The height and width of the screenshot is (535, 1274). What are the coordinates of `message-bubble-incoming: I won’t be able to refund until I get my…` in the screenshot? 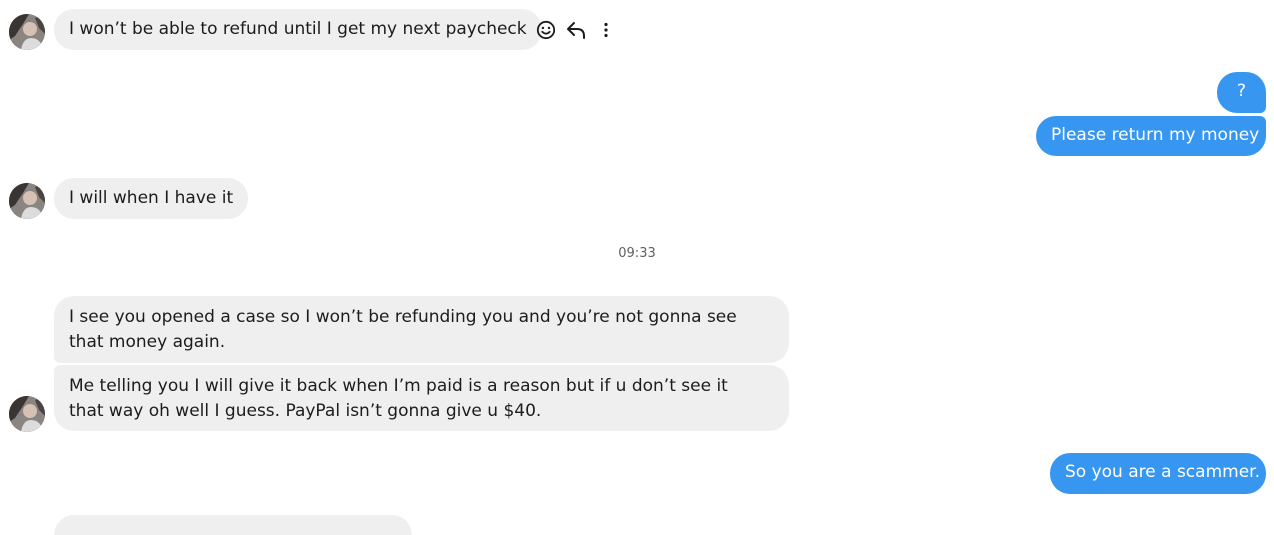 It's located at (298, 29).